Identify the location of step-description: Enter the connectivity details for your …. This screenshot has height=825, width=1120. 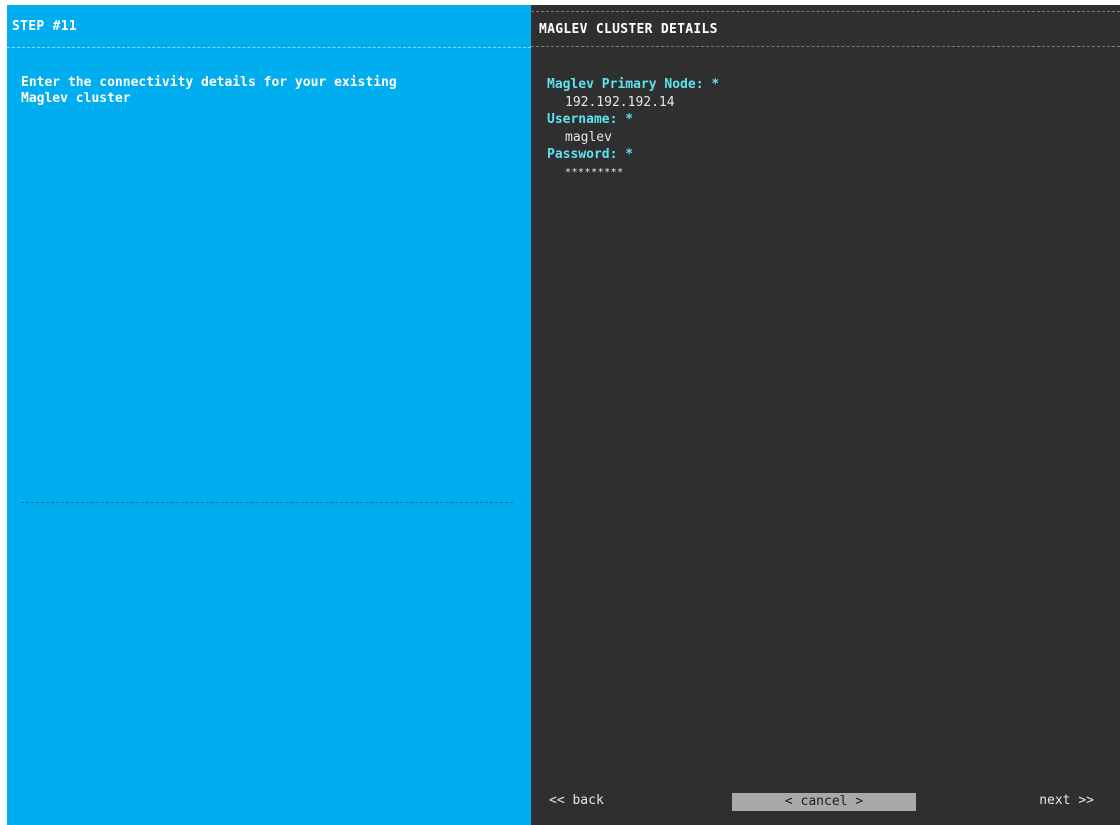
(209, 90).